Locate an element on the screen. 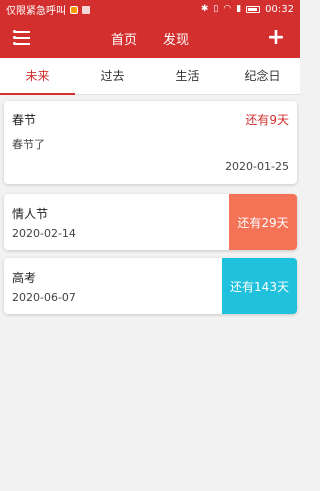 This screenshot has width=320, height=491. status-left: 仅限紧急呼叫 is located at coordinates (103, 9).